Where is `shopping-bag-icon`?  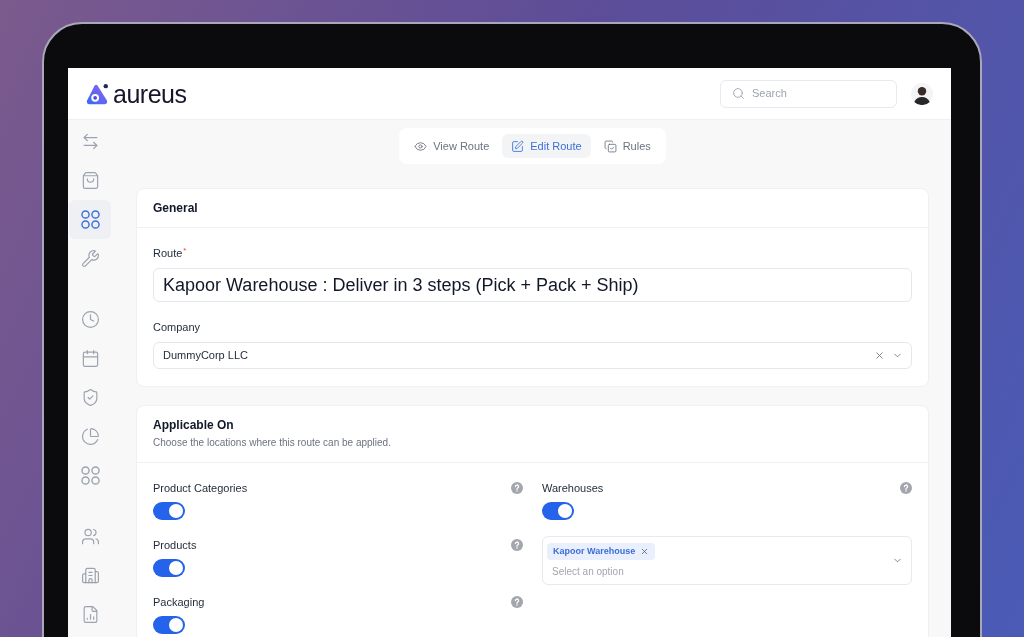 shopping-bag-icon is located at coordinates (90, 180).